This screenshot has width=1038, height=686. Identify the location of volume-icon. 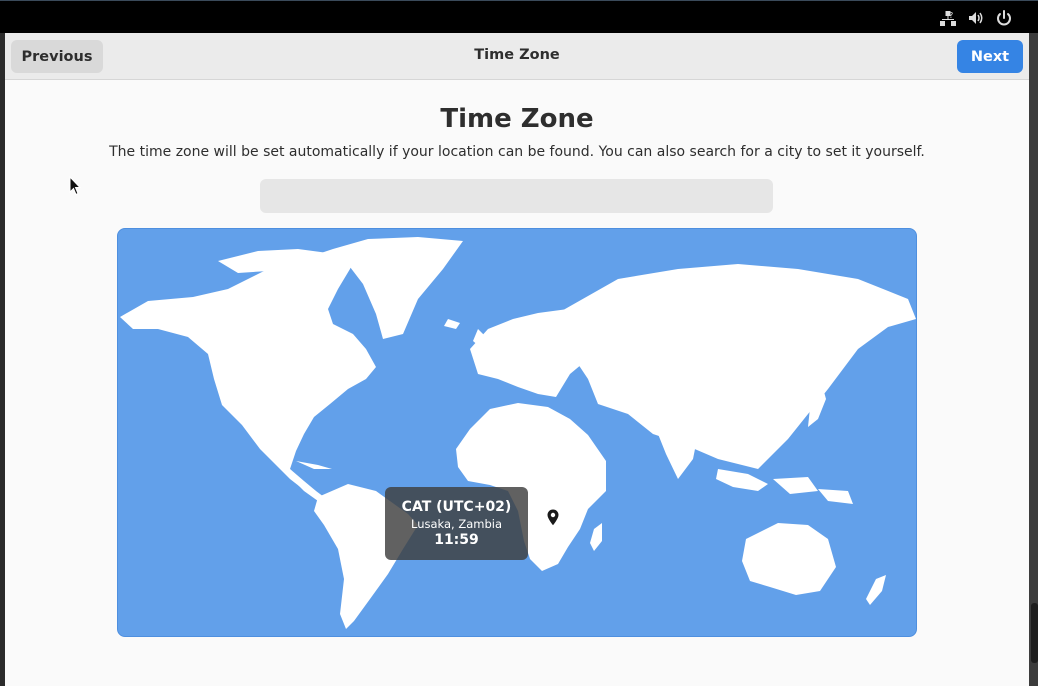
(976, 18).